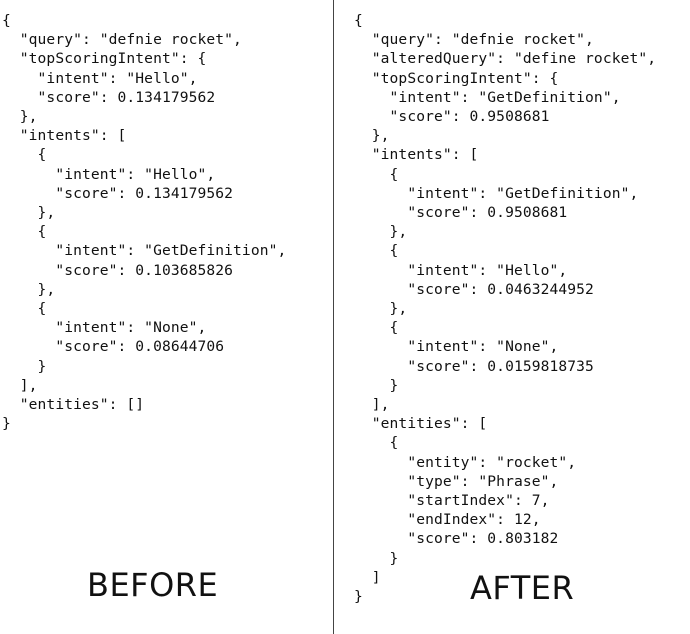  Describe the element at coordinates (465, 462) in the screenshot. I see `code-line: "entity": "rocket",` at that location.